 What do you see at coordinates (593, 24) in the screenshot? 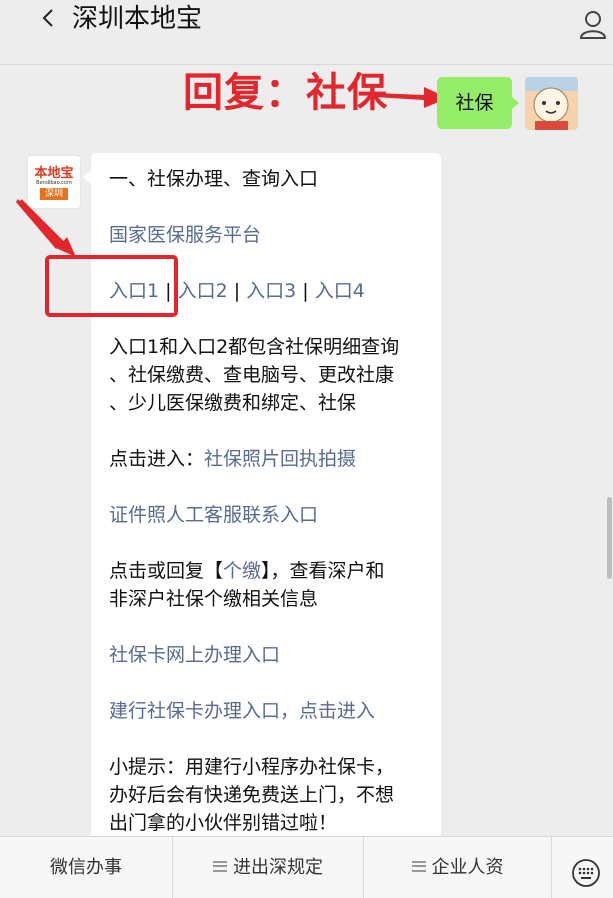
I see `user-profile-icon` at bounding box center [593, 24].